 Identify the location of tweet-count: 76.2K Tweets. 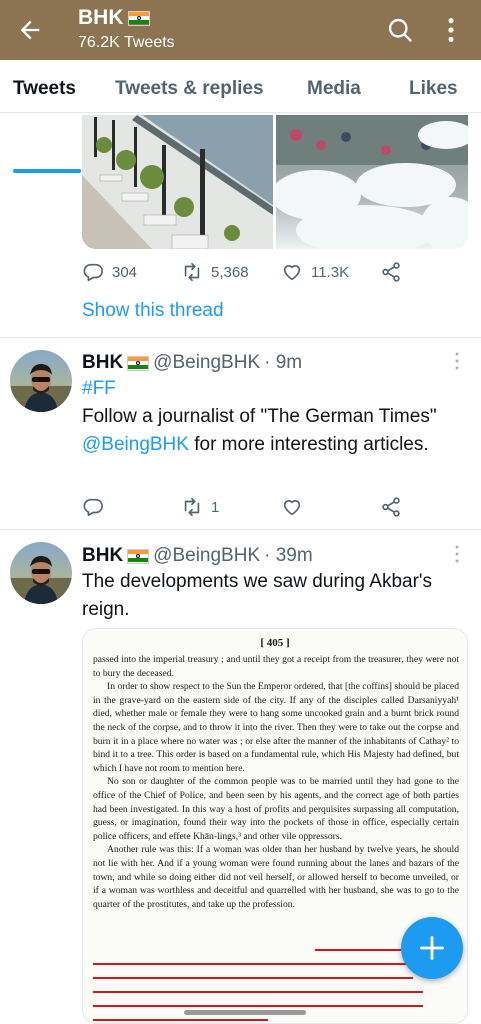
(126, 42).